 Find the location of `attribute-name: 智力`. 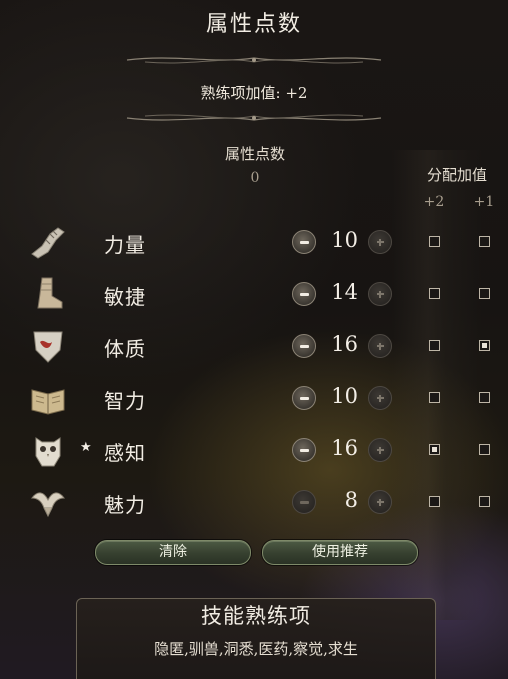

attribute-name: 智力 is located at coordinates (125, 401).